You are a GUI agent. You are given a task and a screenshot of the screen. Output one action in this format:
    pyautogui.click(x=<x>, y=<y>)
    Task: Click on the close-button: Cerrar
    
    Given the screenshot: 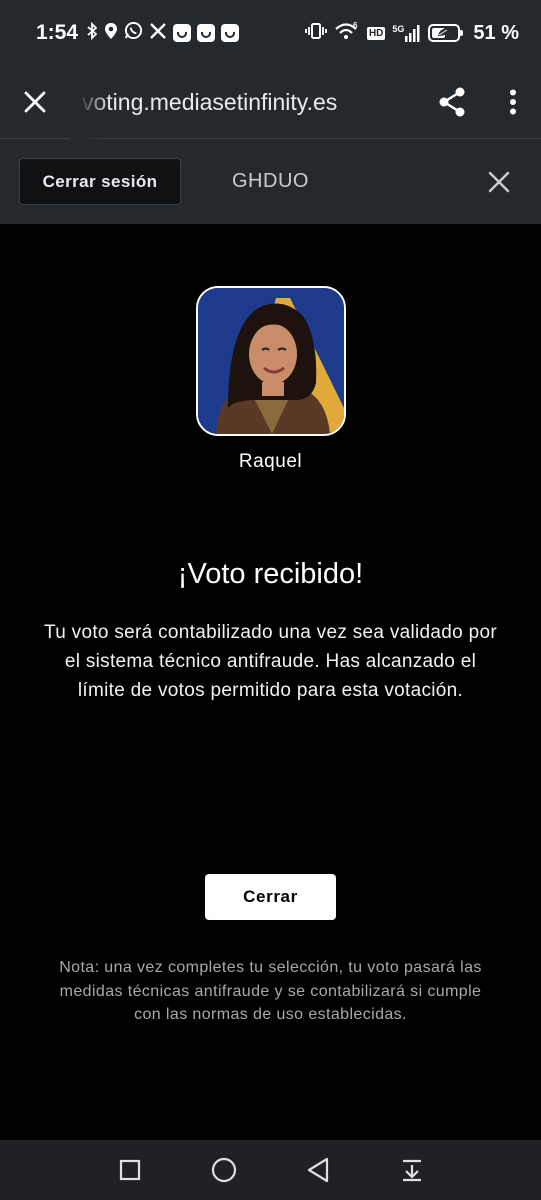 What is the action you would take?
    pyautogui.click(x=270, y=897)
    